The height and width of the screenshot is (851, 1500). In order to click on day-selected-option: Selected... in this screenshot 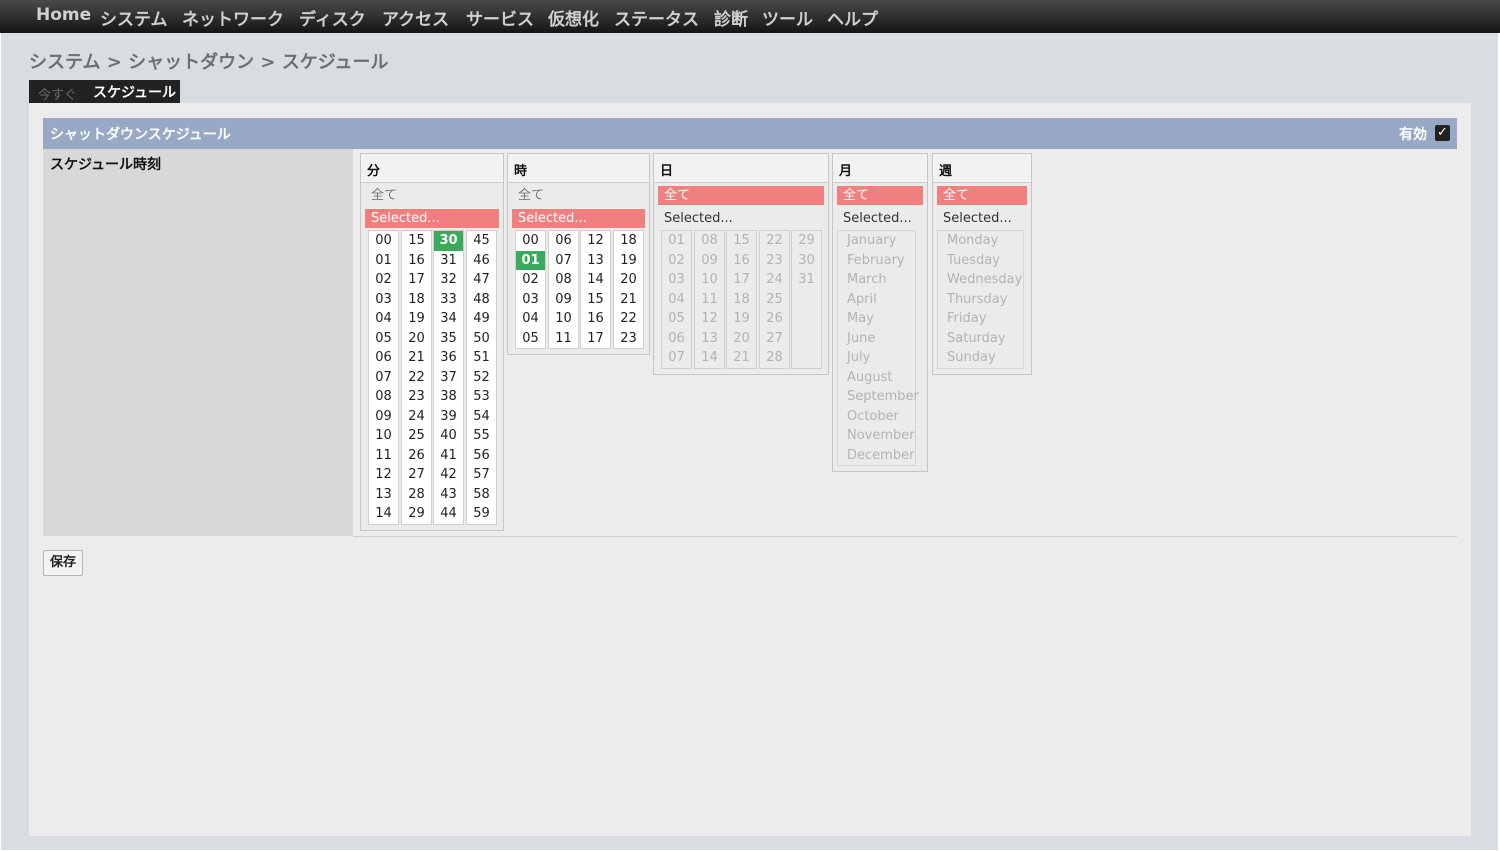, I will do `click(741, 218)`.